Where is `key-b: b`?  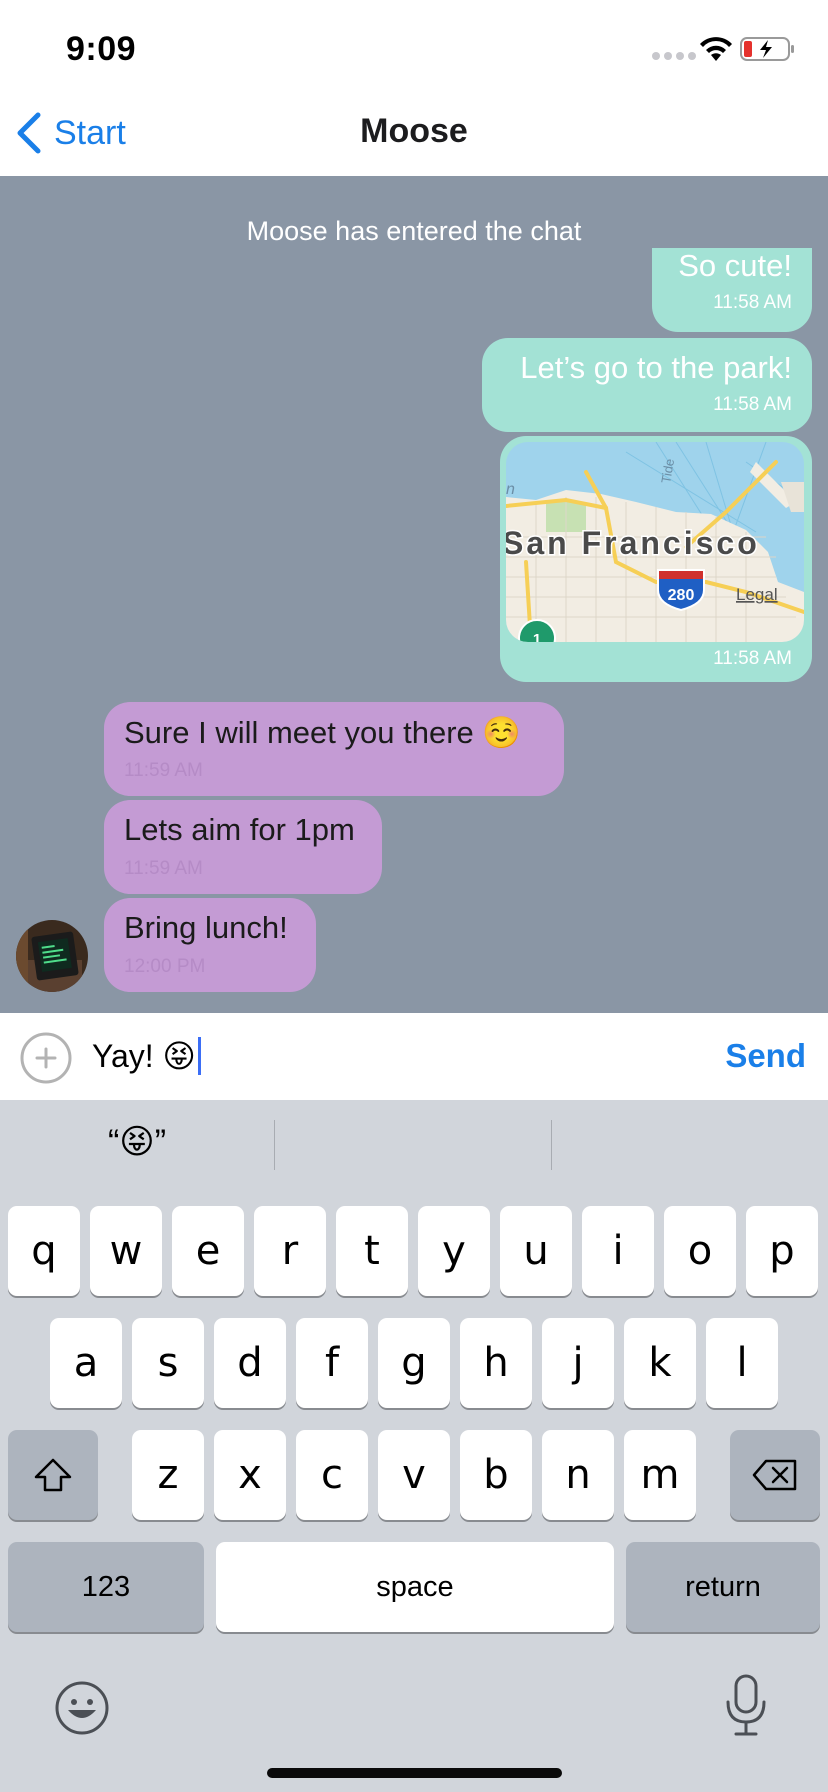 key-b: b is located at coordinates (496, 1475).